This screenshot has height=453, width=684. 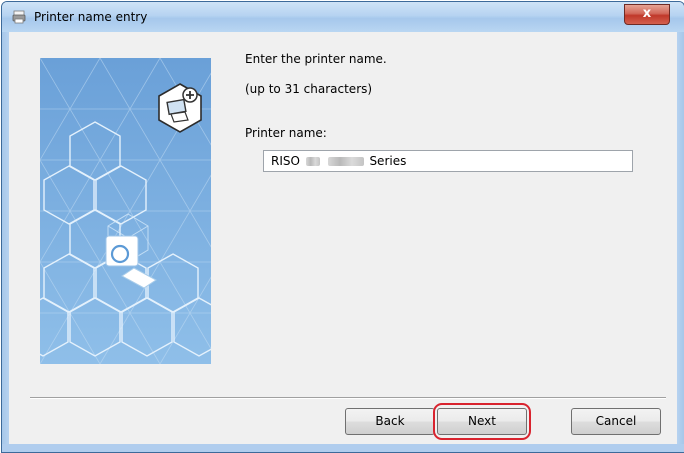 What do you see at coordinates (343, 448) in the screenshot?
I see `window-frame-bottom` at bounding box center [343, 448].